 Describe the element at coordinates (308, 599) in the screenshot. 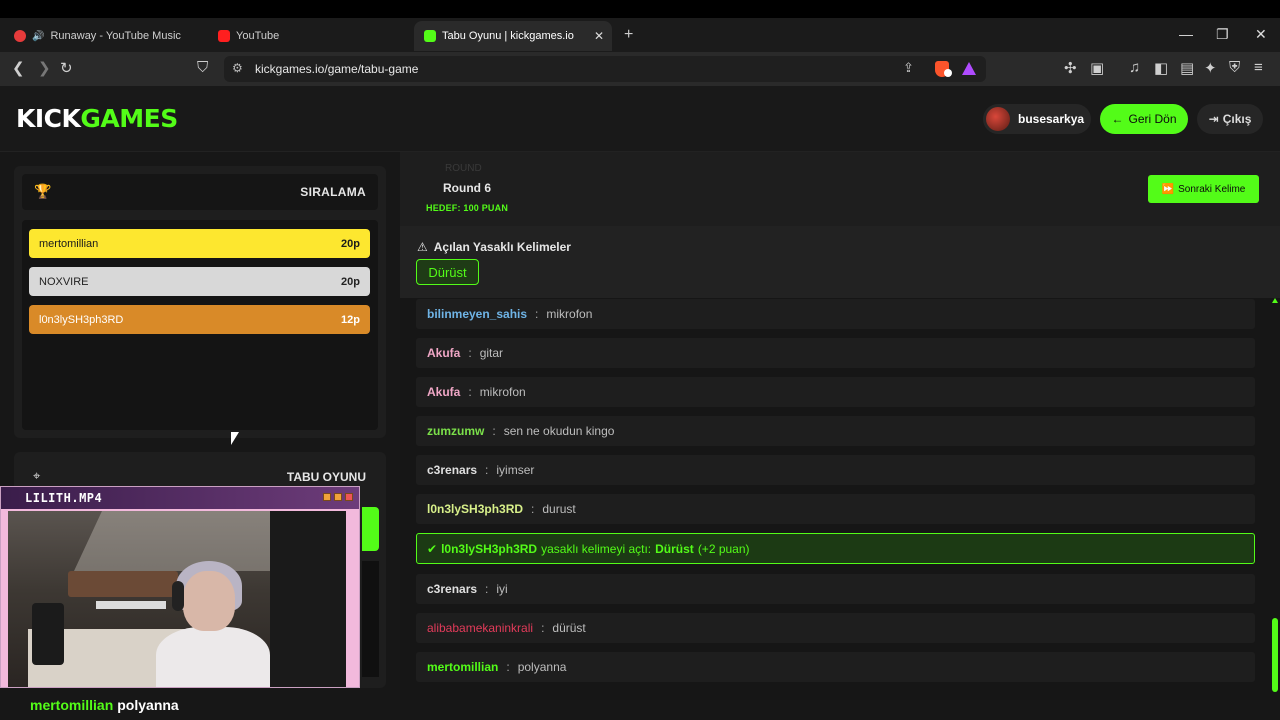

I see `video-dark-area` at that location.